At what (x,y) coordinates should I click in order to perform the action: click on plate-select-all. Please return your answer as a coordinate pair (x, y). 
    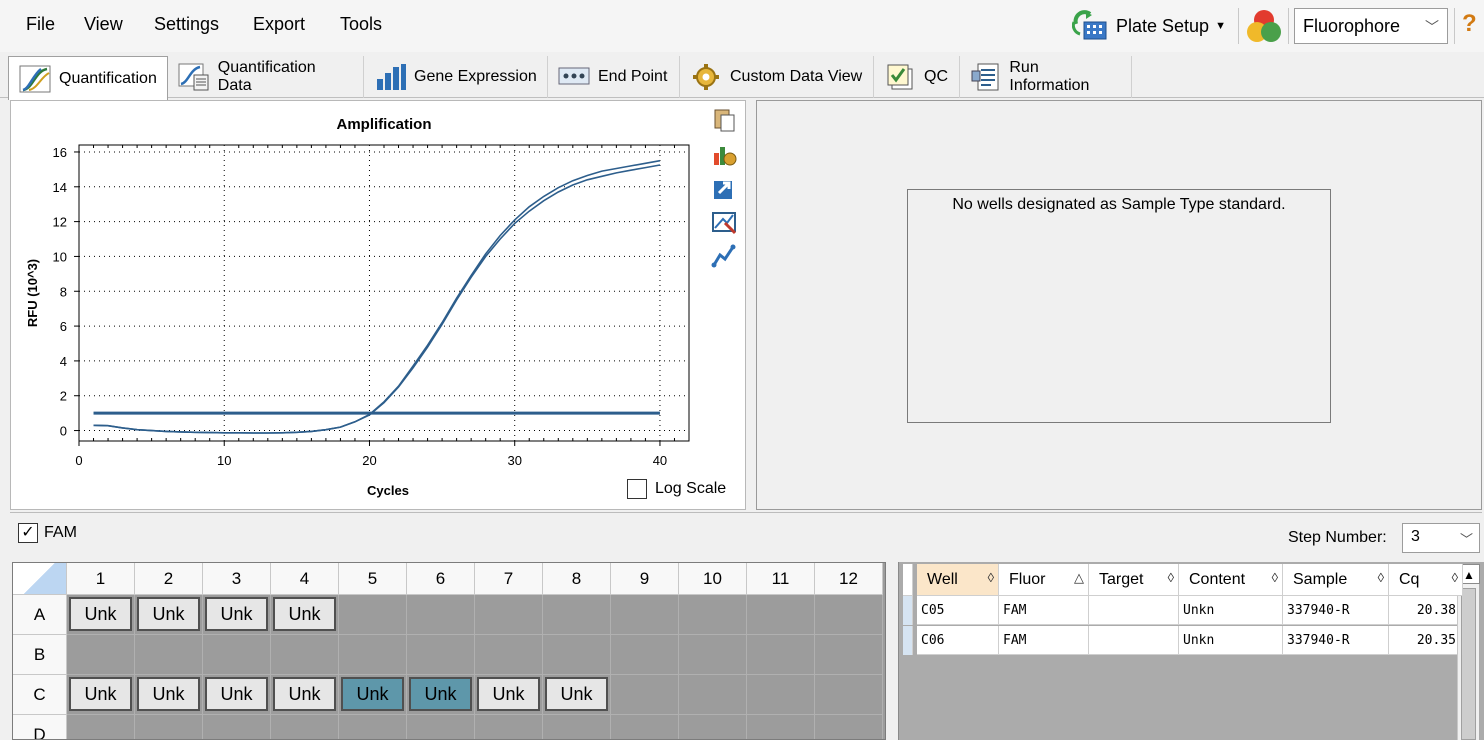
    Looking at the image, I should click on (40, 579).